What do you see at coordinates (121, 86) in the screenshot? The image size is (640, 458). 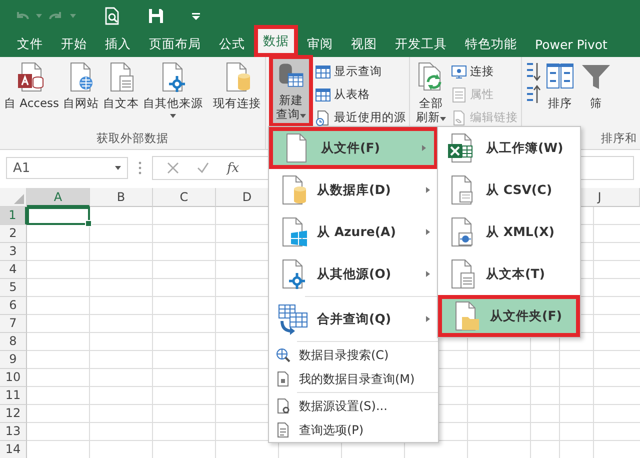 I see `ribbon-button: 自文本` at bounding box center [121, 86].